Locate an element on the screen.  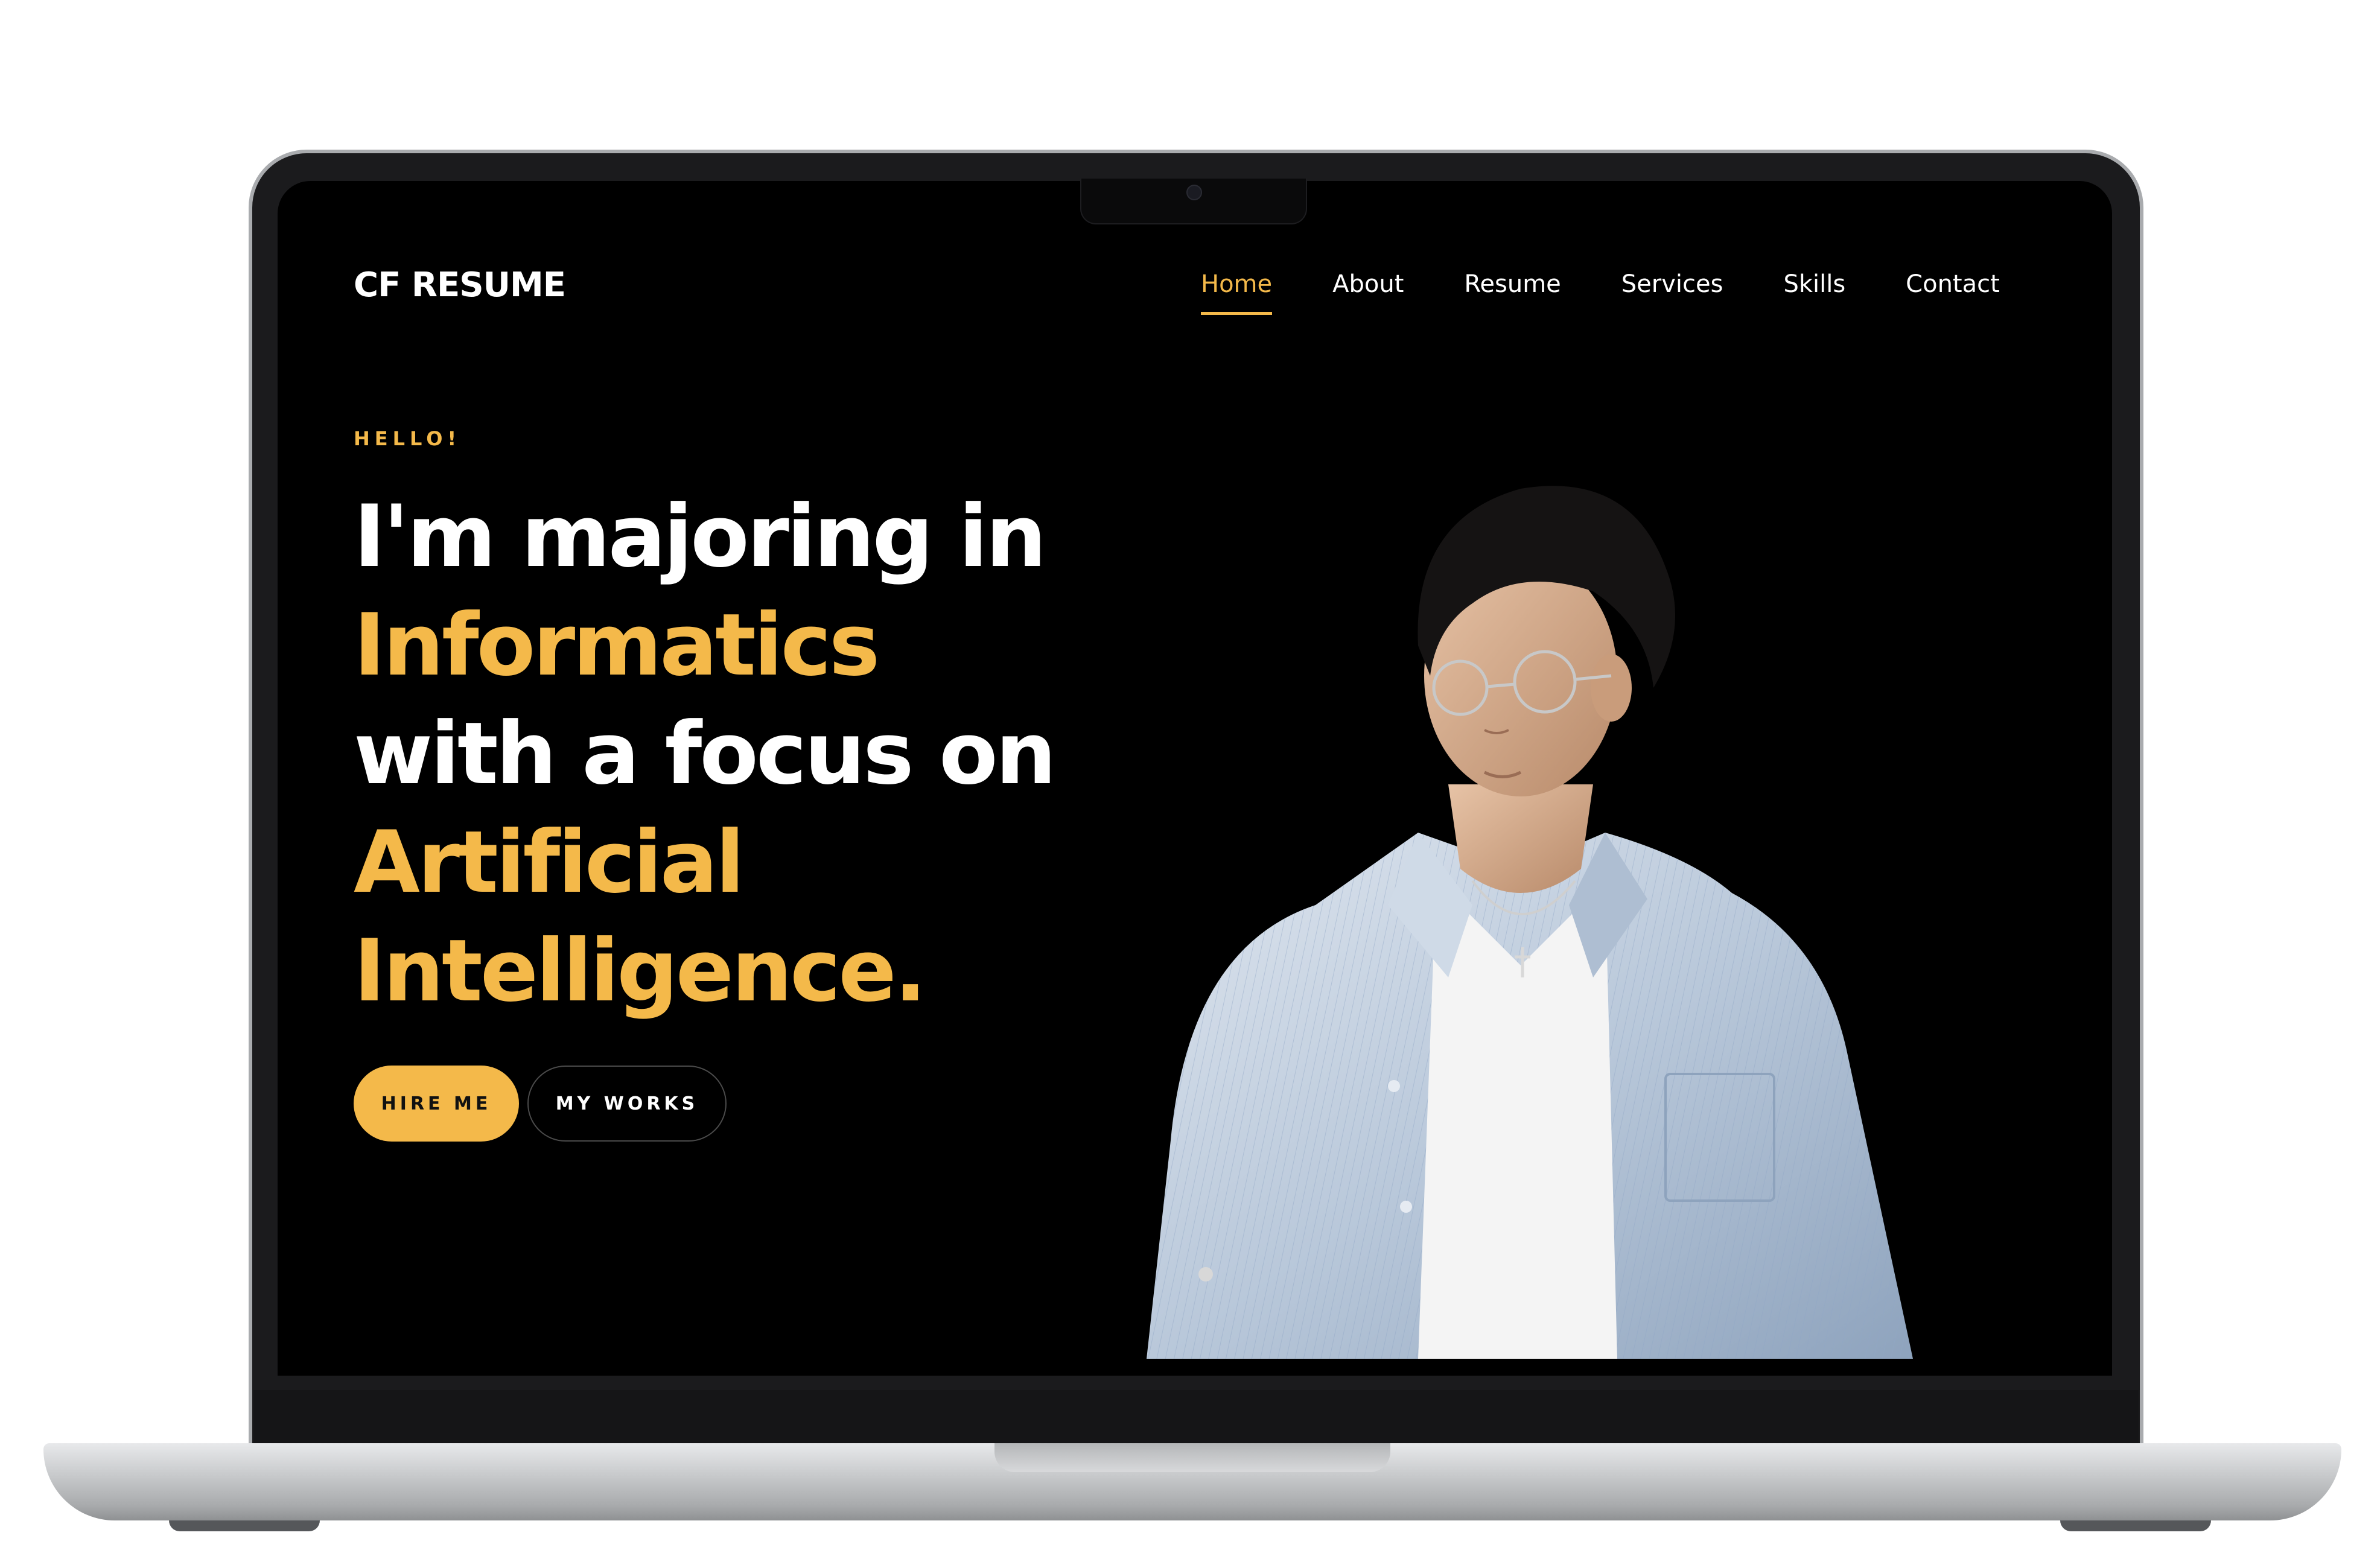
laptop-foot-left is located at coordinates (244, 1526).